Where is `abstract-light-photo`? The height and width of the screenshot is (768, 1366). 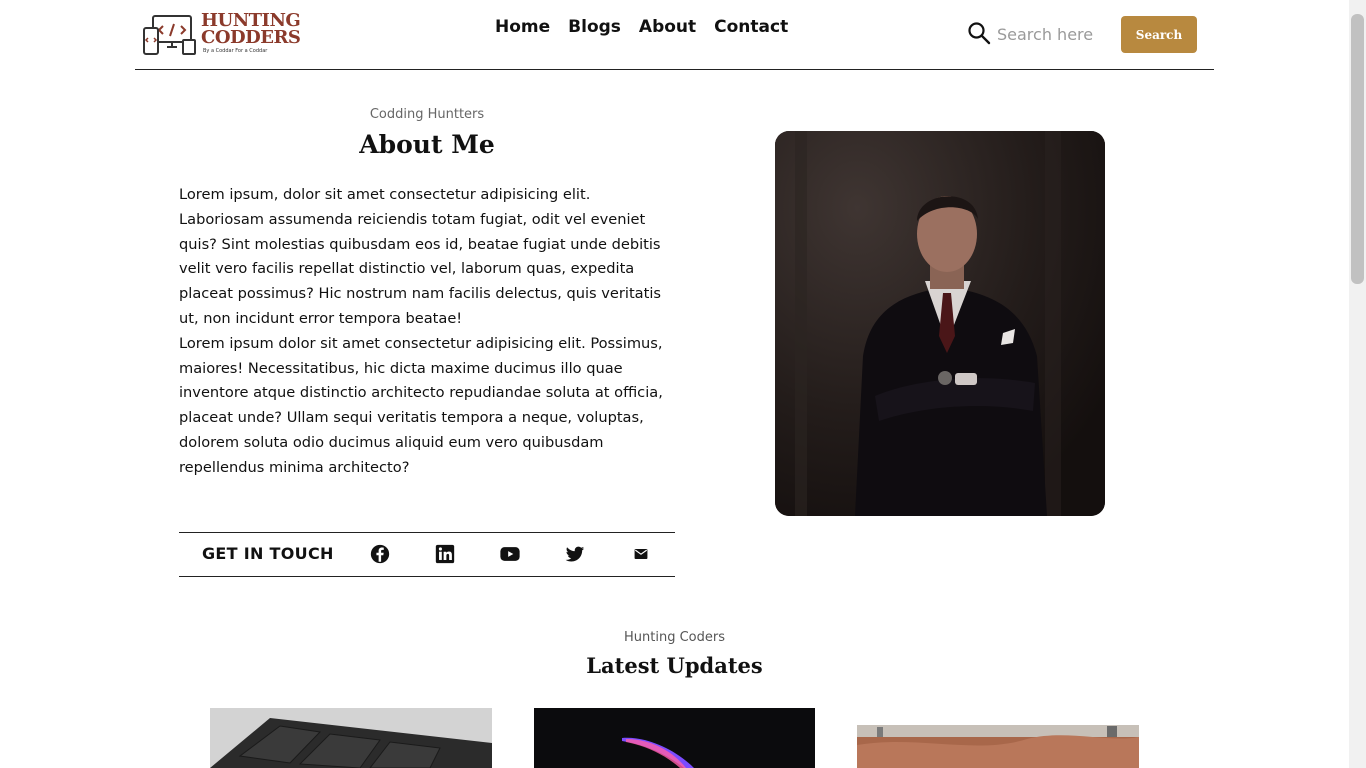
abstract-light-photo is located at coordinates (674, 738).